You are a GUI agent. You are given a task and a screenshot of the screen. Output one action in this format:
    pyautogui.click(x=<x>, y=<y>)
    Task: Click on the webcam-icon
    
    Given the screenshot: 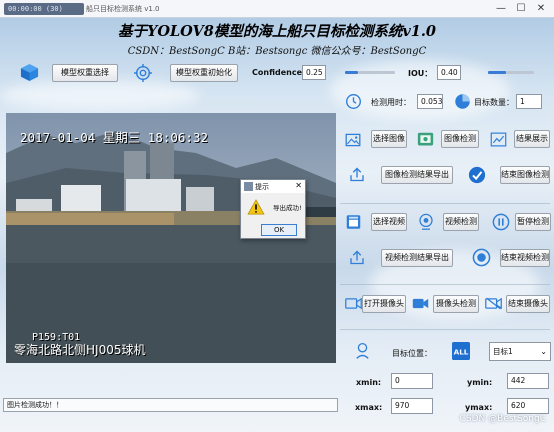 What is the action you would take?
    pyautogui.click(x=426, y=221)
    